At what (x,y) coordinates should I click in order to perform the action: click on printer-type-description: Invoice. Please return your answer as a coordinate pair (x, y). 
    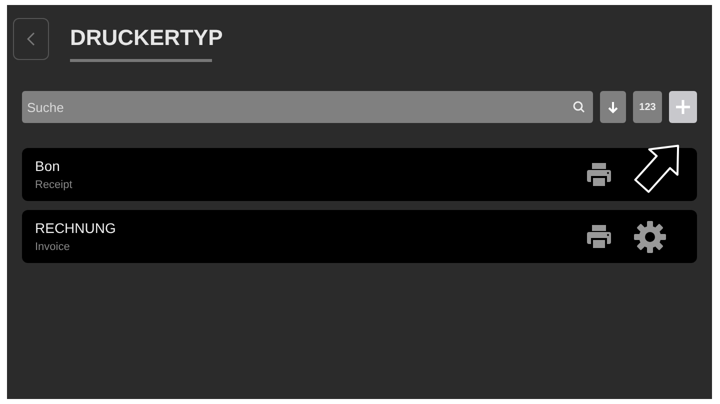
    Looking at the image, I should click on (53, 247).